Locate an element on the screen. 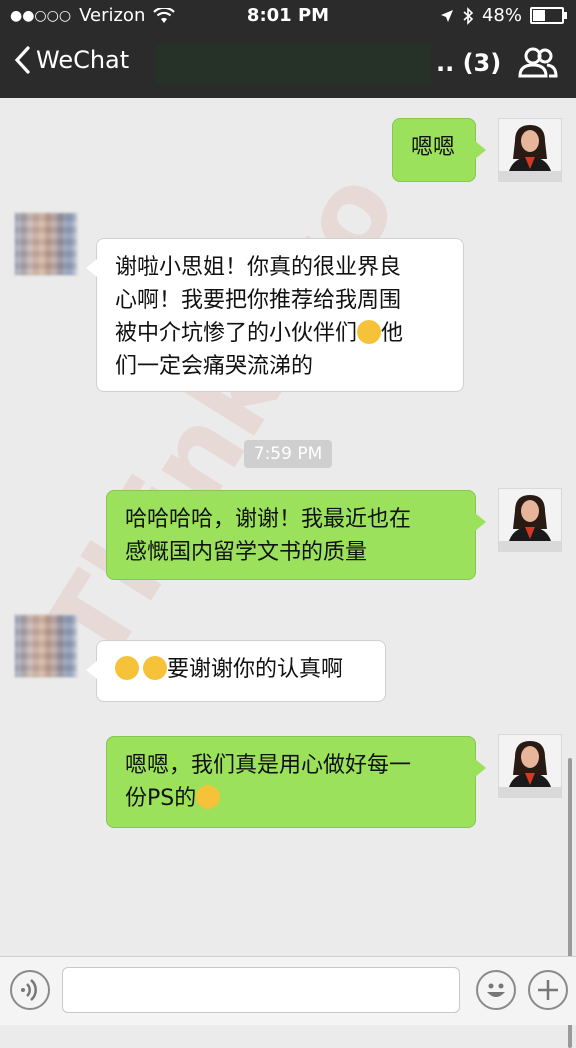 Image resolution: width=576 pixels, height=1048 pixels. message-input is located at coordinates (261, 990).